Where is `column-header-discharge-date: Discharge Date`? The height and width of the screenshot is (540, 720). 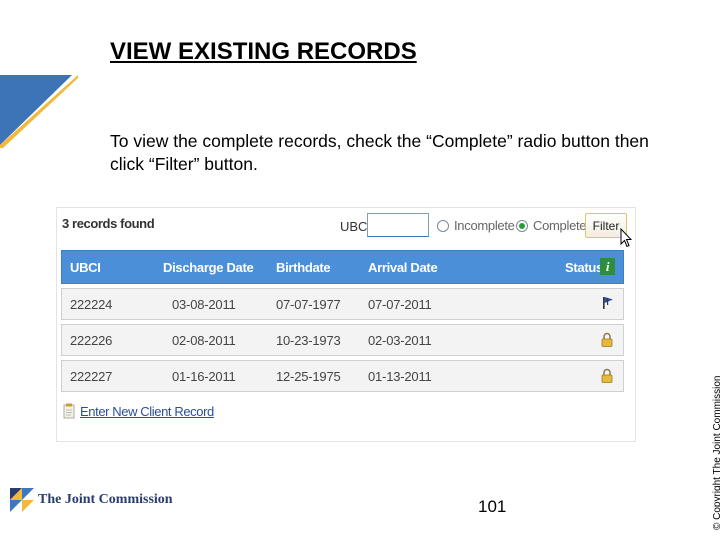
column-header-discharge-date: Discharge Date is located at coordinates (208, 267).